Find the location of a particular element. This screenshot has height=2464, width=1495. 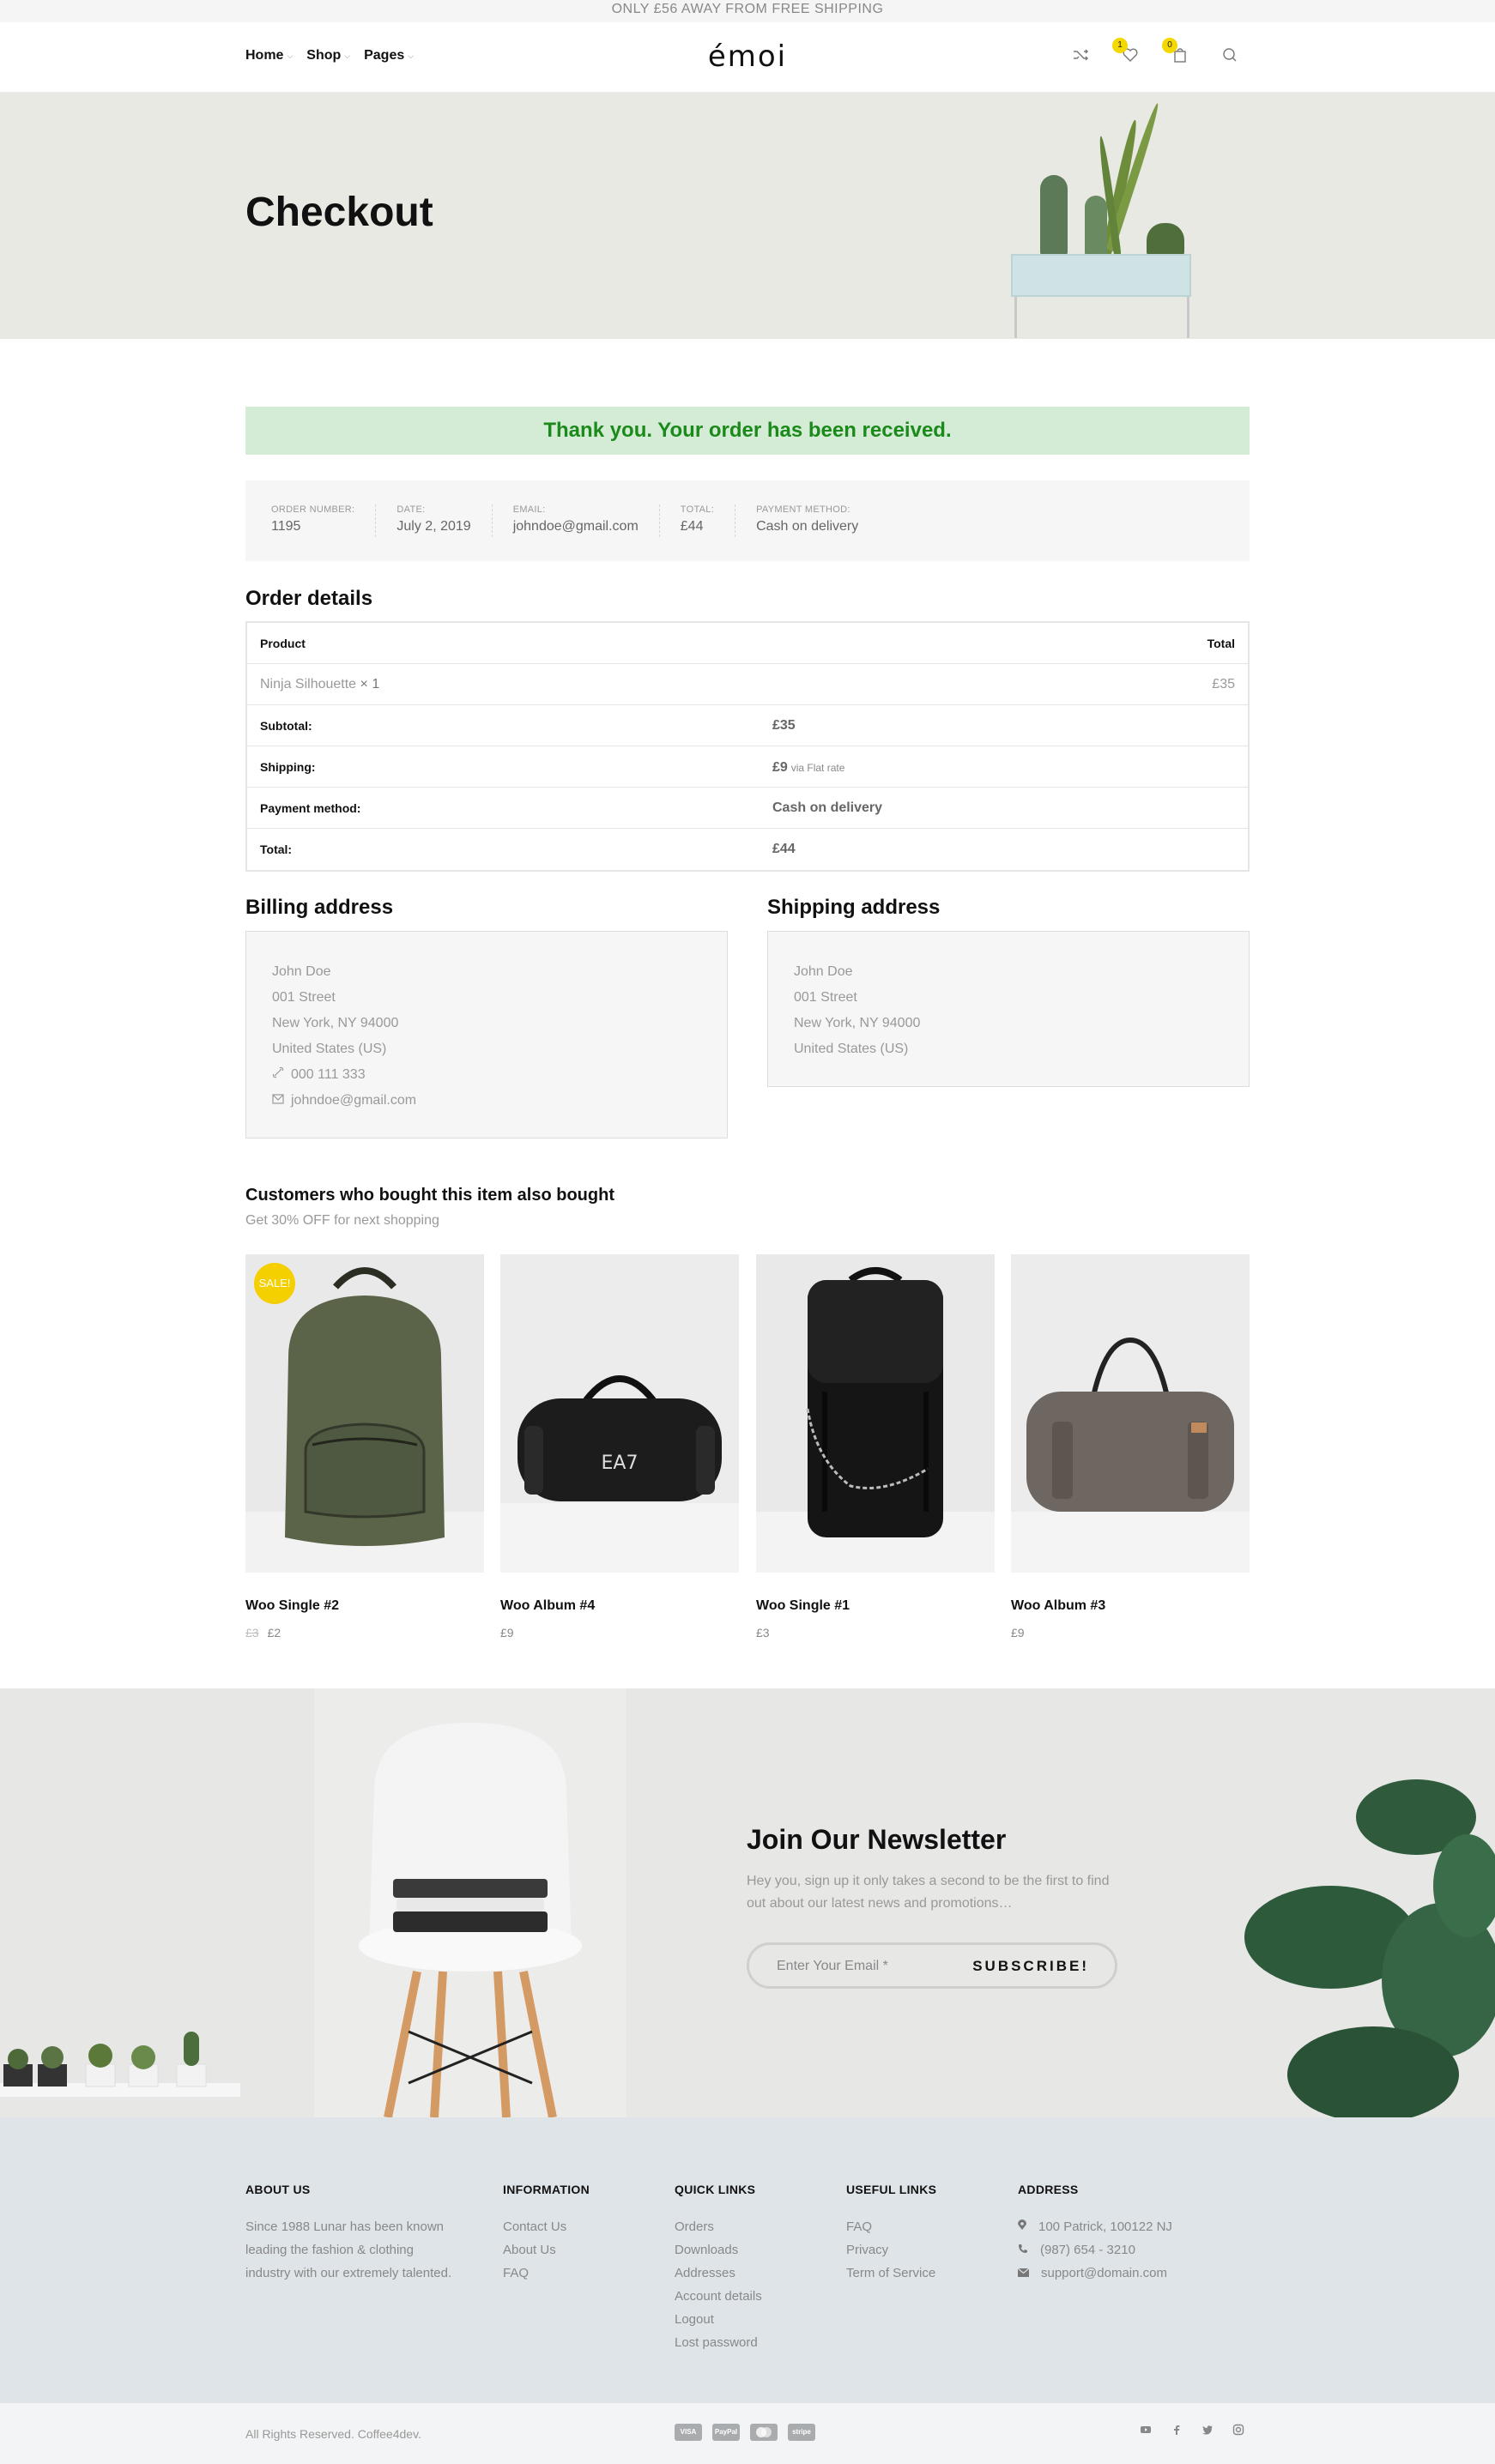

footer-link: Orders is located at coordinates (718, 2226).